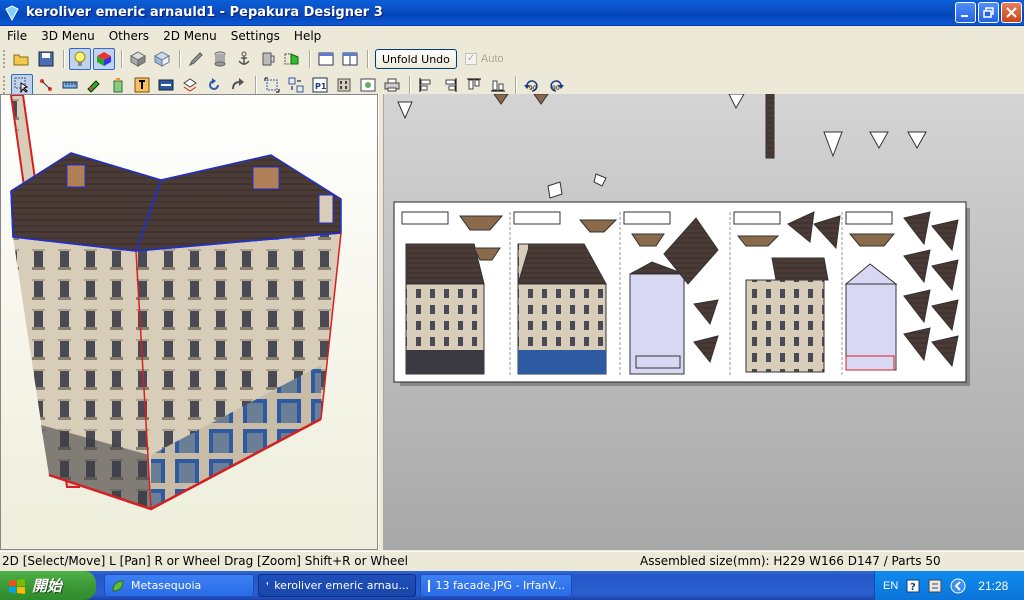 The width and height of the screenshot is (1024, 600). What do you see at coordinates (344, 85) in the screenshot?
I see `texture-map-button` at bounding box center [344, 85].